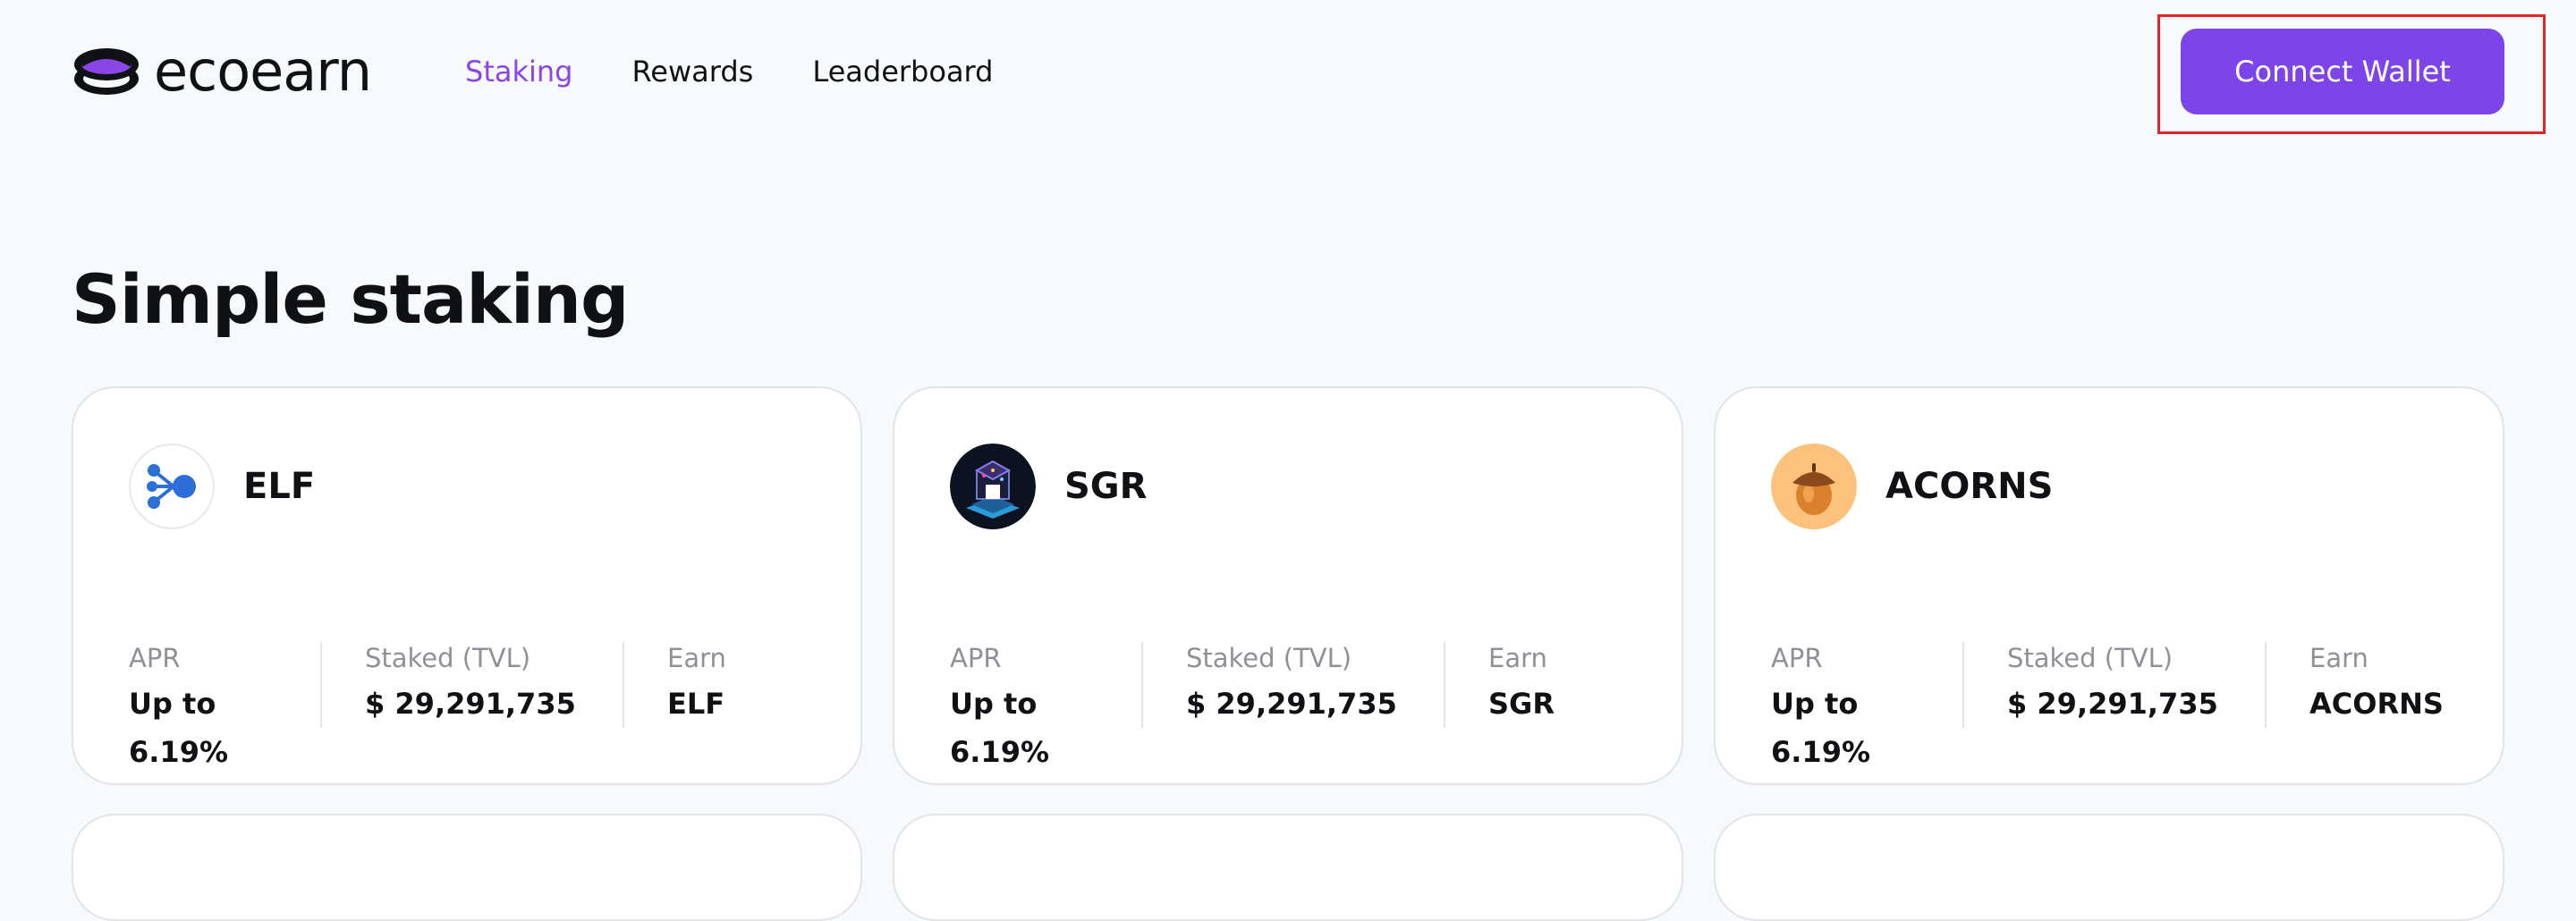 The height and width of the screenshot is (921, 2576). What do you see at coordinates (279, 486) in the screenshot?
I see `token-name: ELF` at bounding box center [279, 486].